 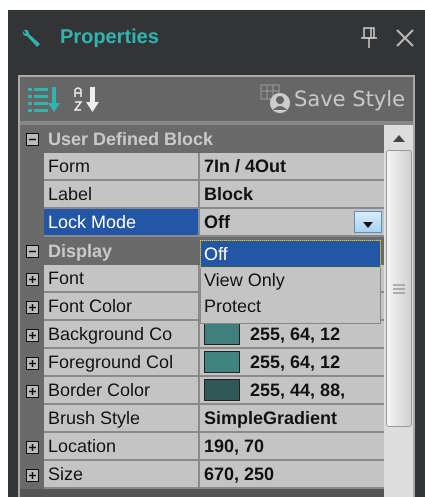 I want to click on property-value: Block, so click(x=229, y=194).